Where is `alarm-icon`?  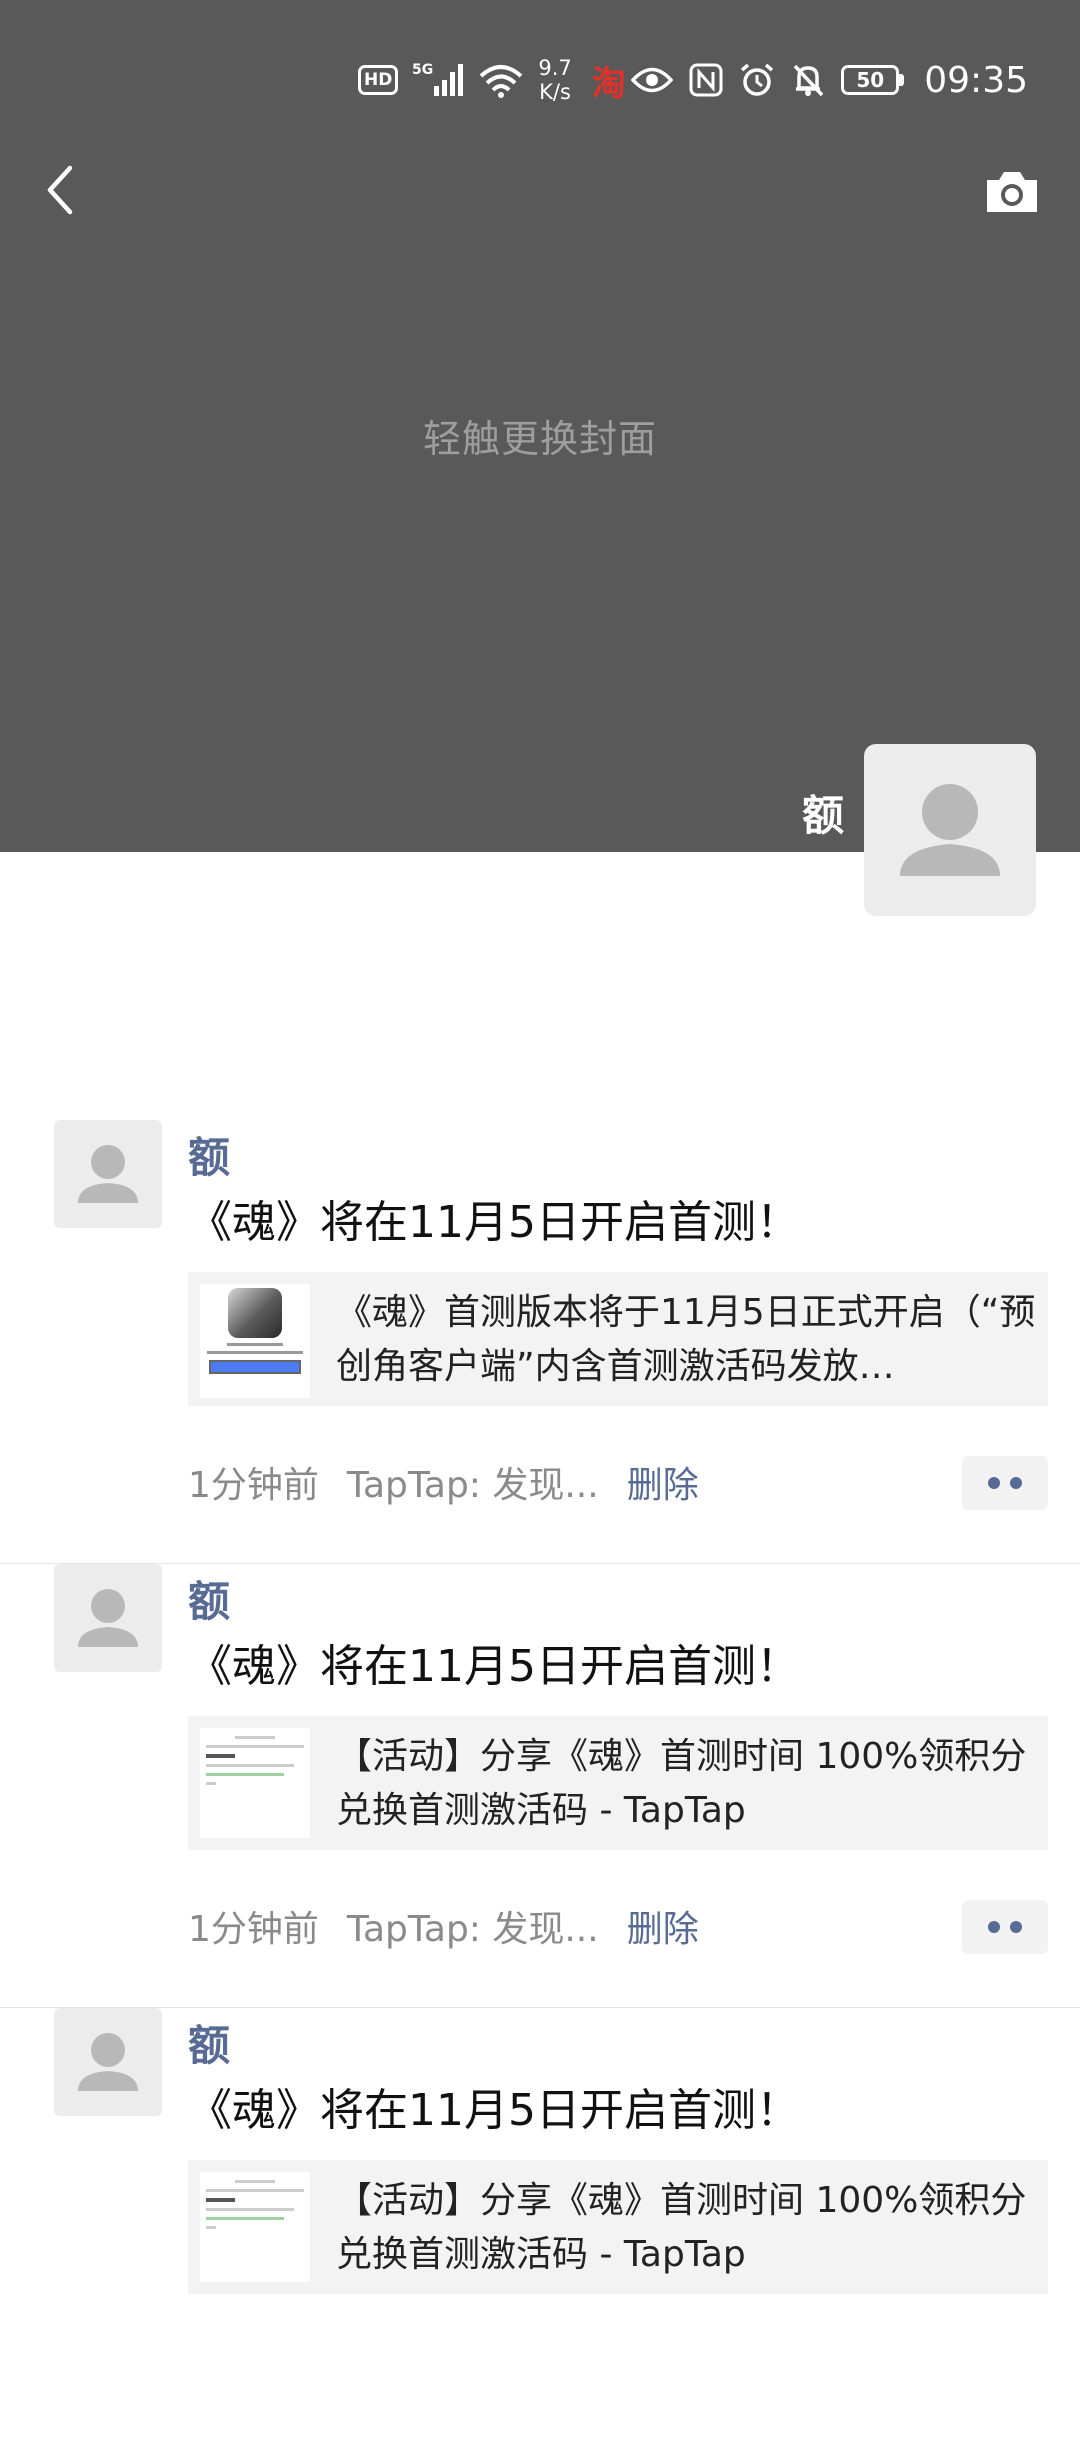
alarm-icon is located at coordinates (757, 80).